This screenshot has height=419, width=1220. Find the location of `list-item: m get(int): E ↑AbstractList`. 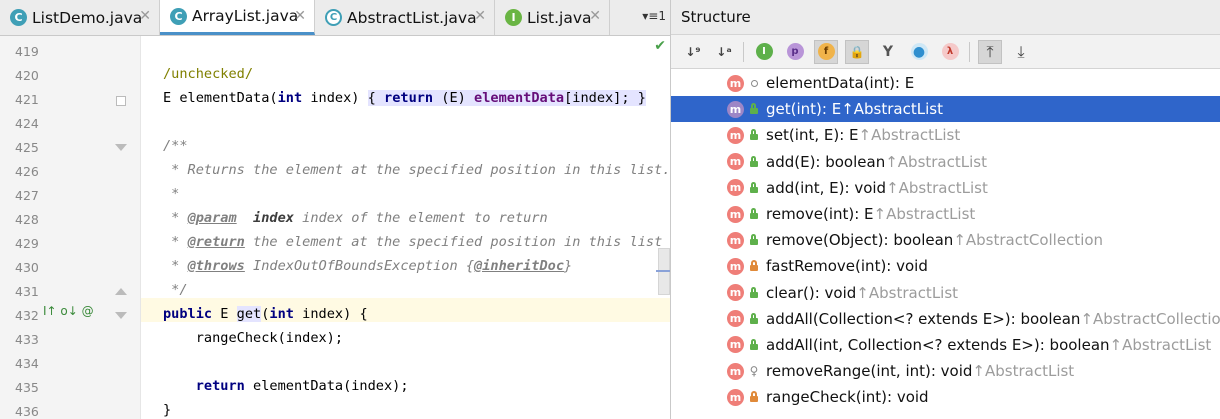

list-item: m get(int): E ↑AbstractList is located at coordinates (945, 109).